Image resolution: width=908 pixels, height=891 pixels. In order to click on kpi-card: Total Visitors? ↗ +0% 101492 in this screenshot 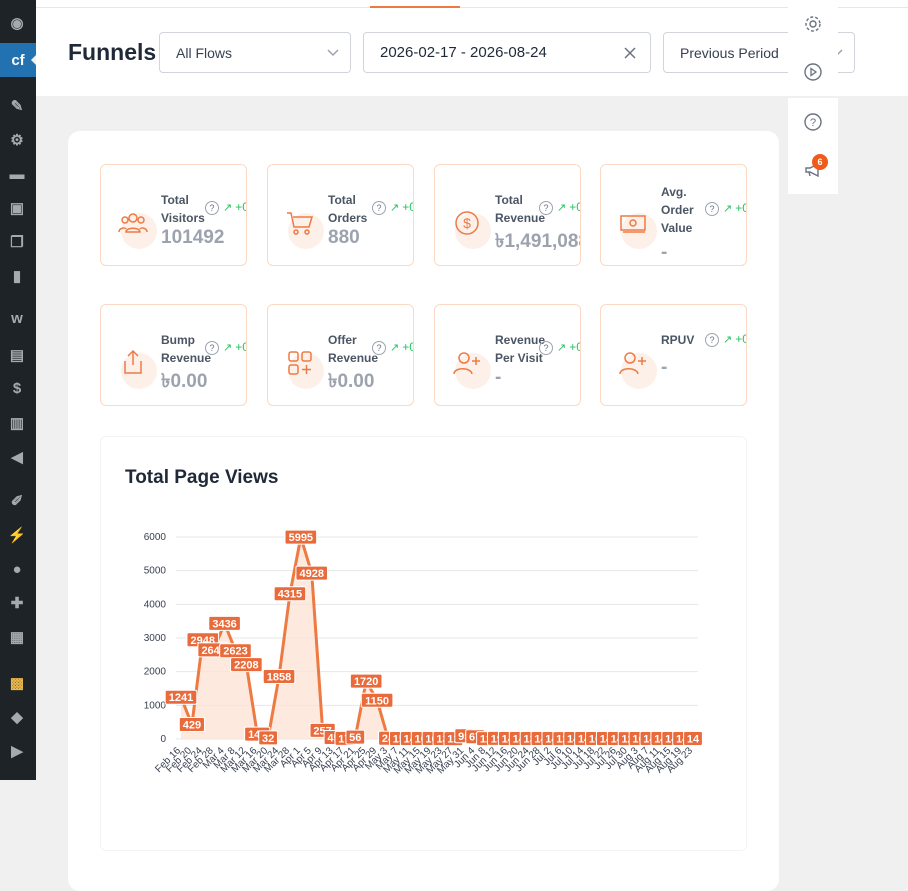, I will do `click(173, 215)`.